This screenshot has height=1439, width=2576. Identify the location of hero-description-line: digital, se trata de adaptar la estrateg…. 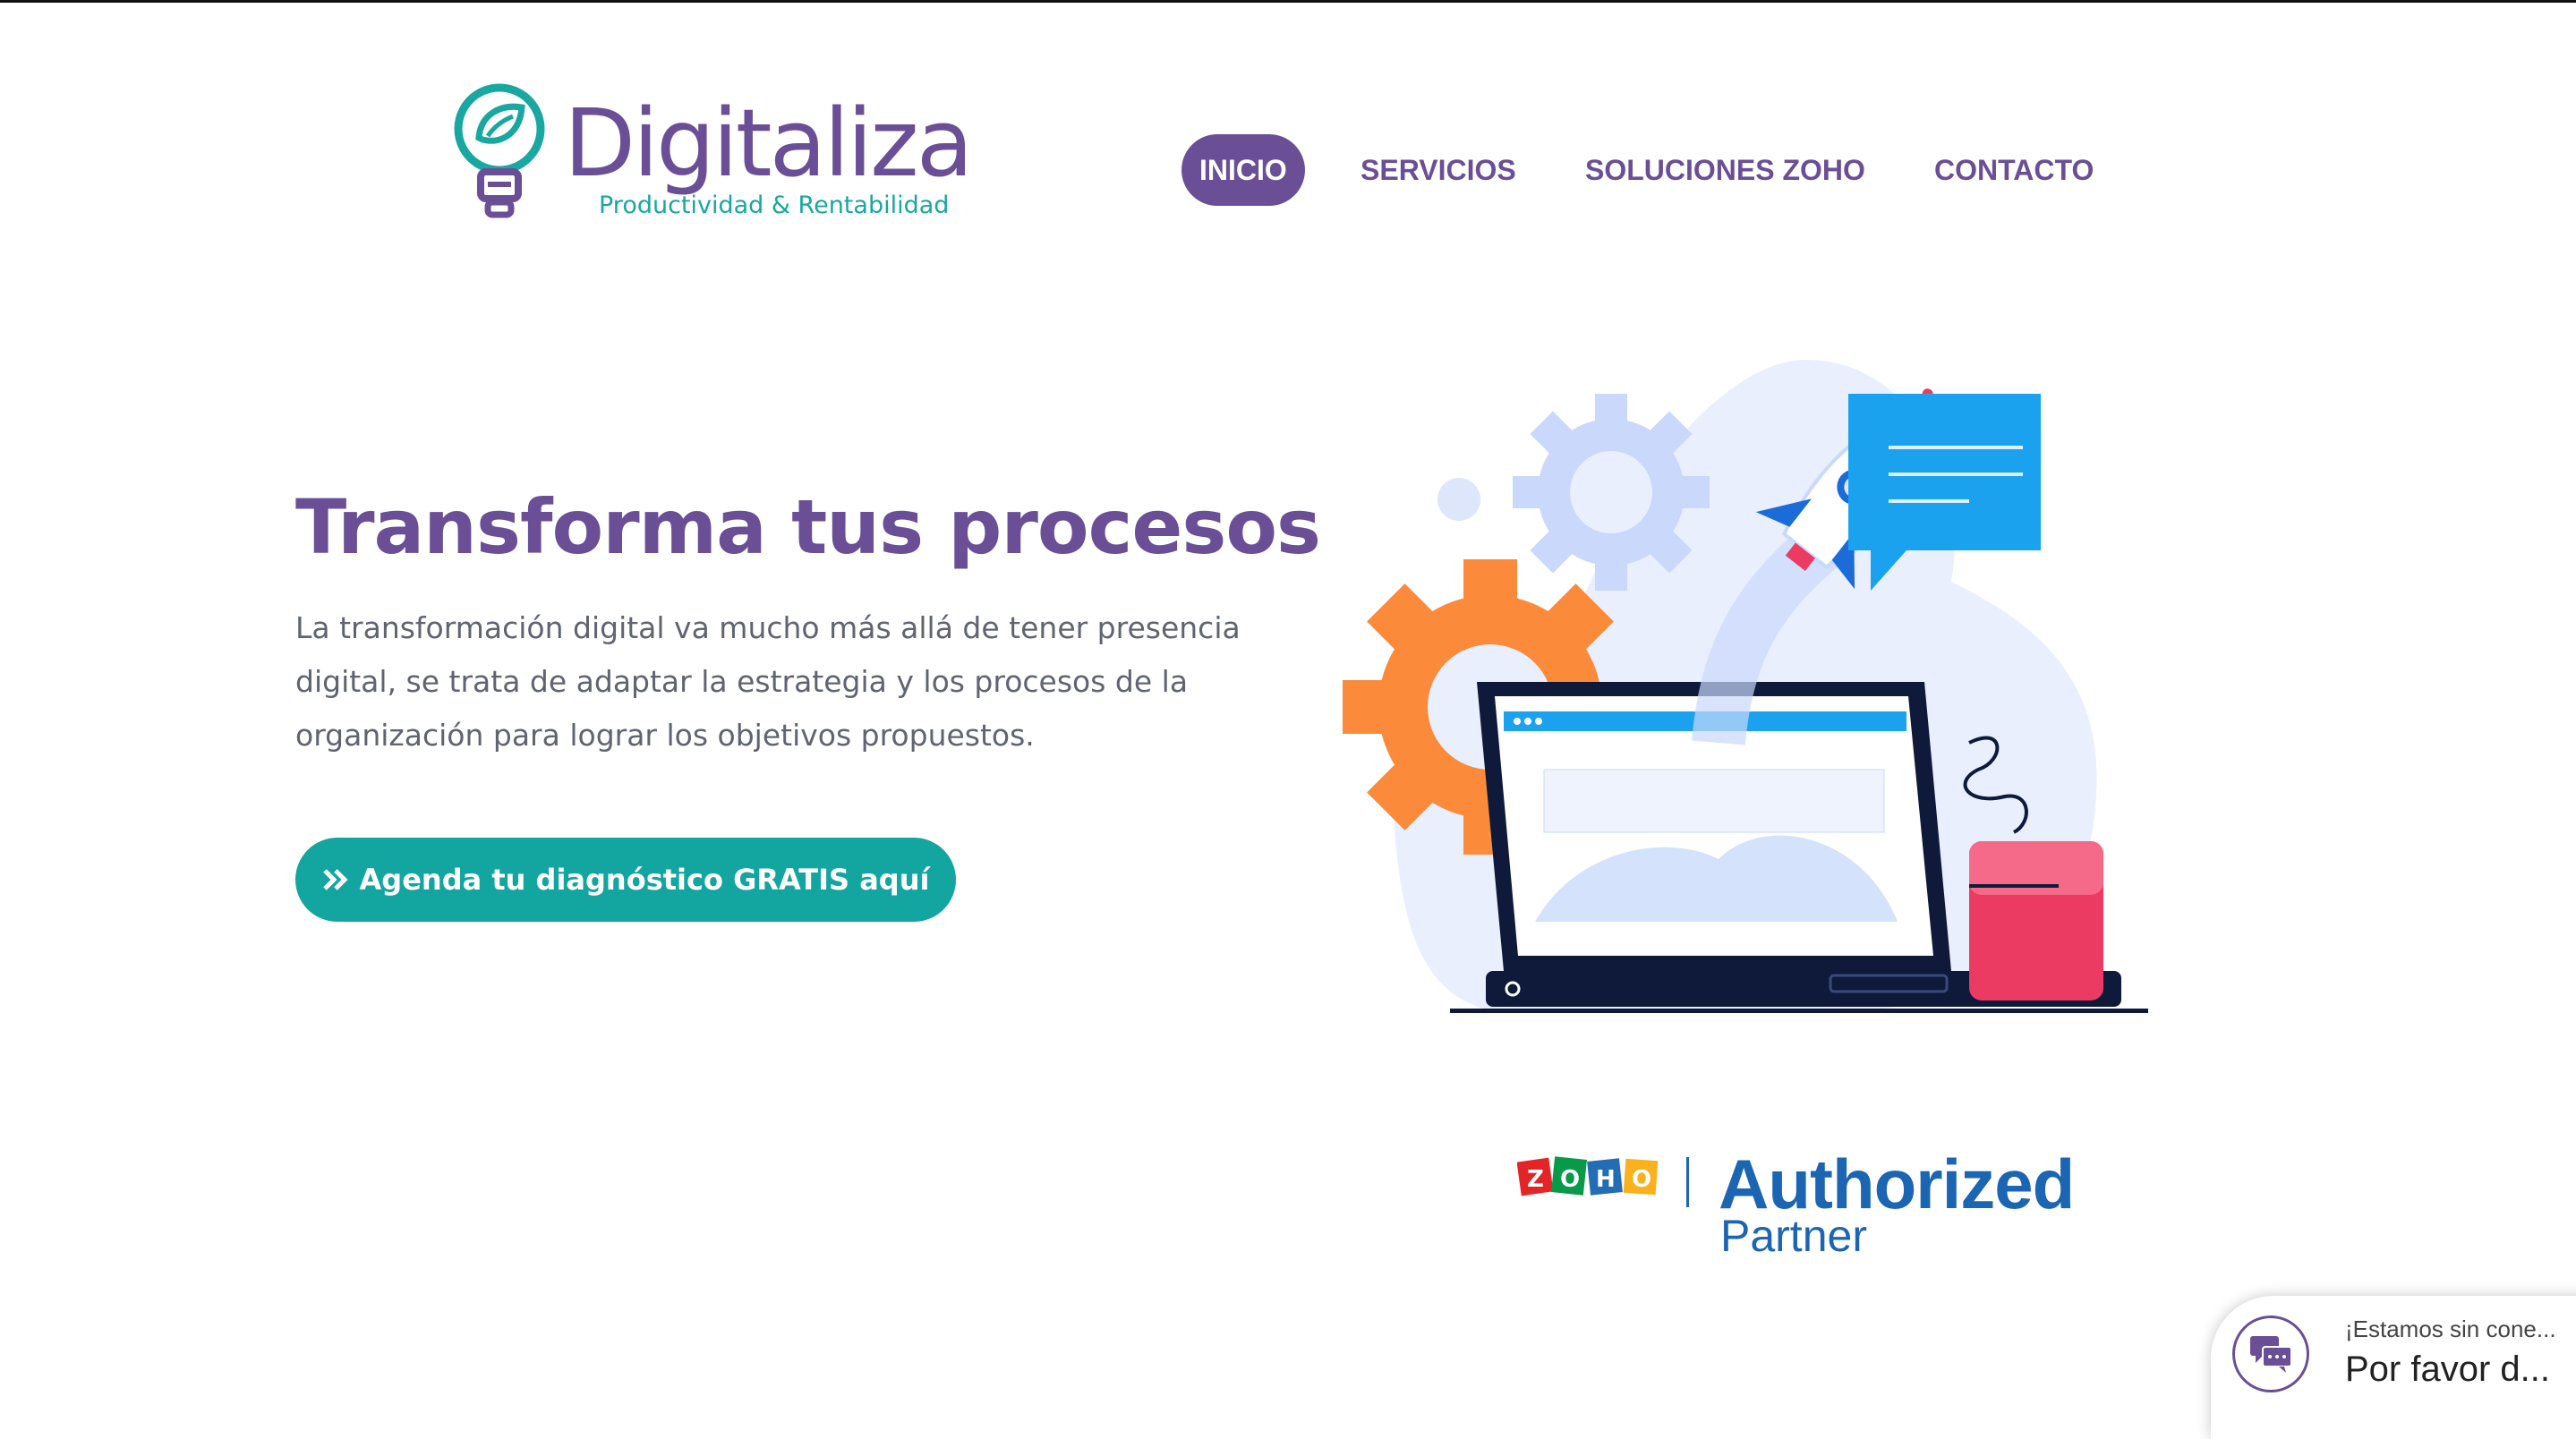
(742, 681).